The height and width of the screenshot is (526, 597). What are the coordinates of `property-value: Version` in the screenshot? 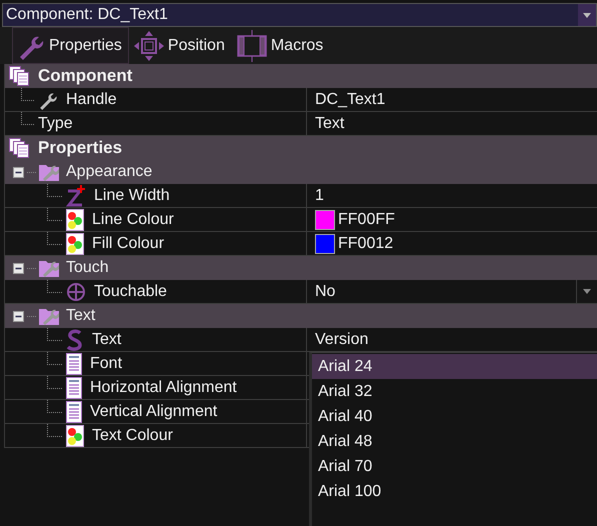 It's located at (341, 339).